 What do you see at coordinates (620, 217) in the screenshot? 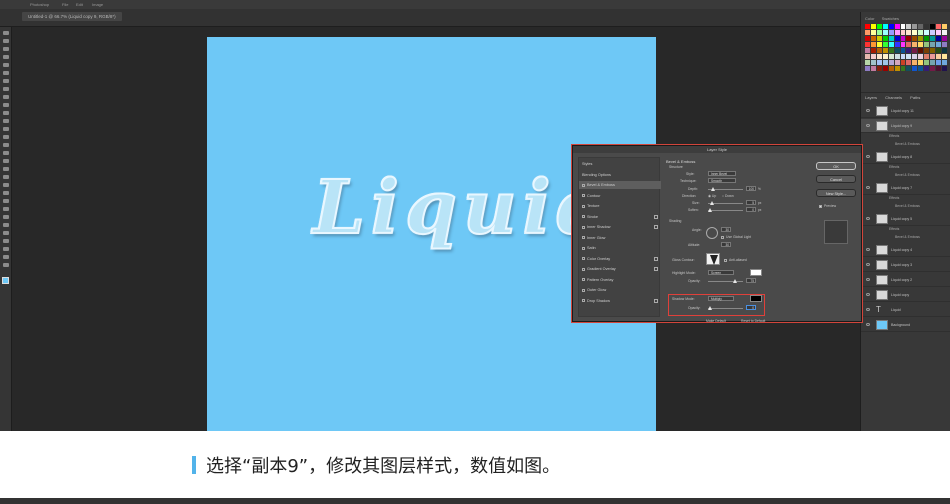
I see `style-list-item: Stroke` at bounding box center [620, 217].